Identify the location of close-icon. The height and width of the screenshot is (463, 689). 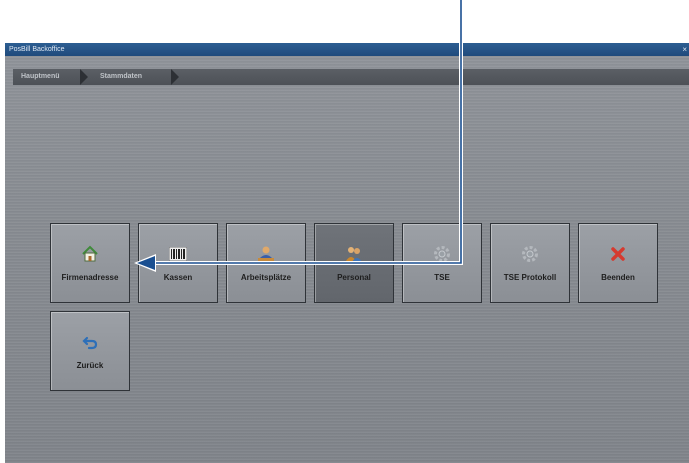
(618, 254).